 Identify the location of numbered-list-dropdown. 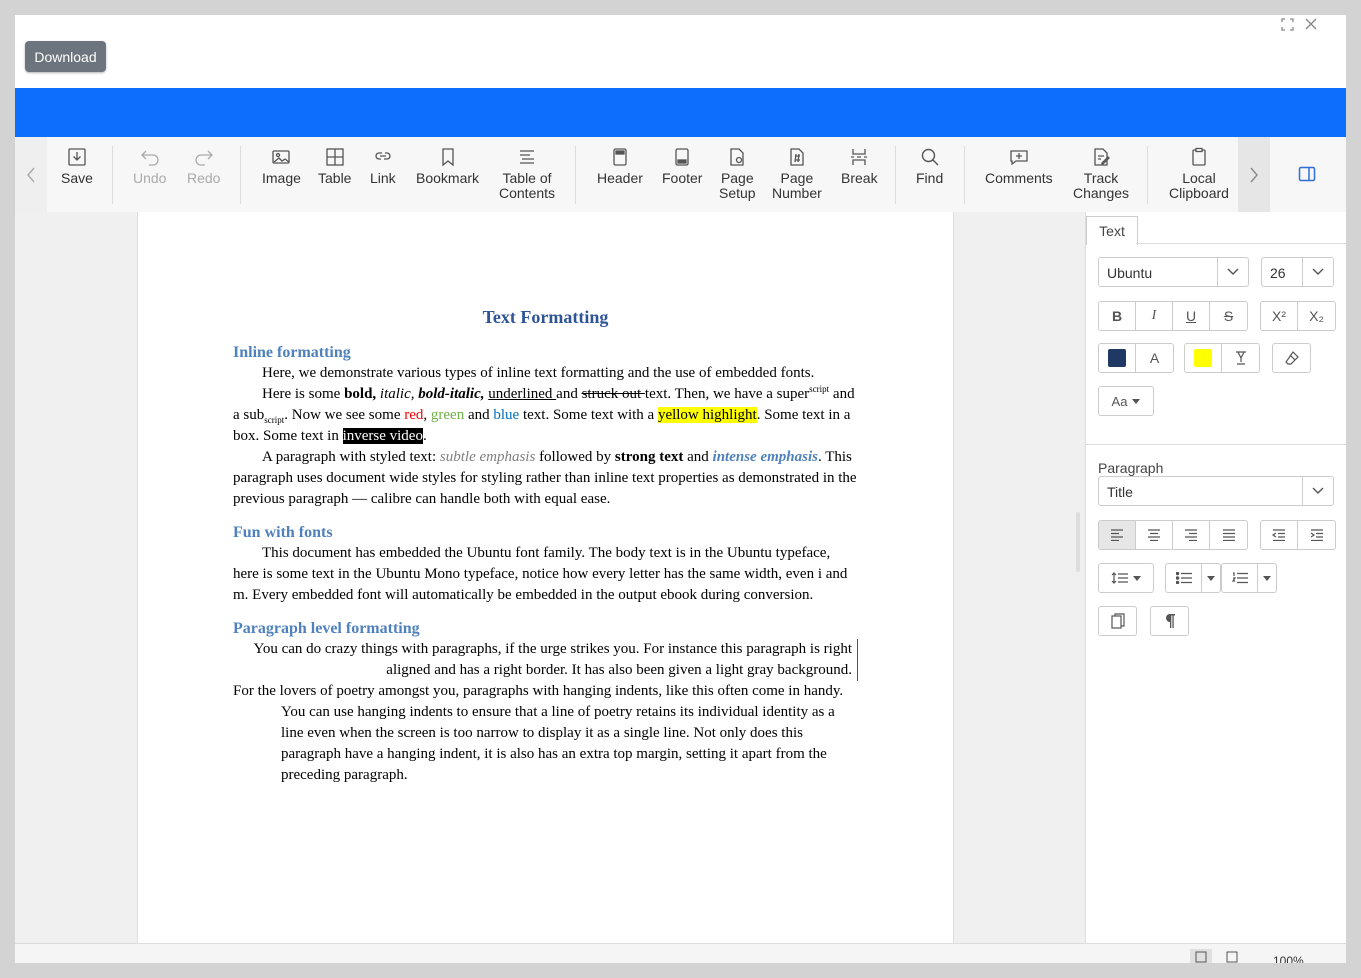
(1267, 578).